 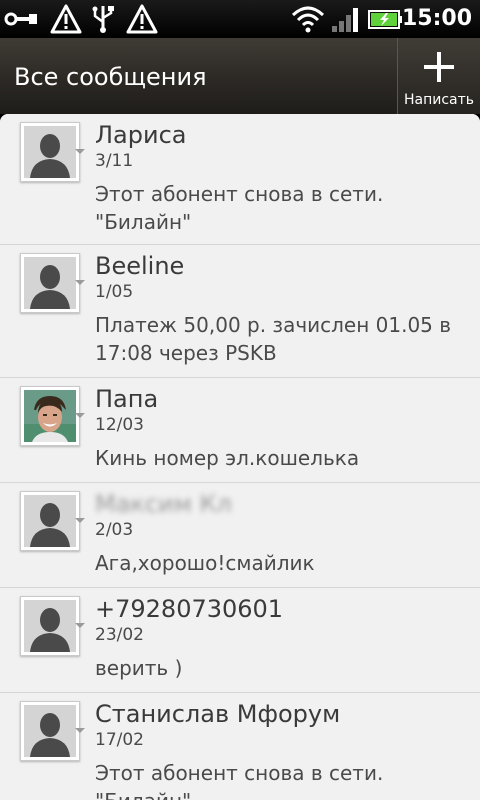 I want to click on usb-icon, so click(x=103, y=19).